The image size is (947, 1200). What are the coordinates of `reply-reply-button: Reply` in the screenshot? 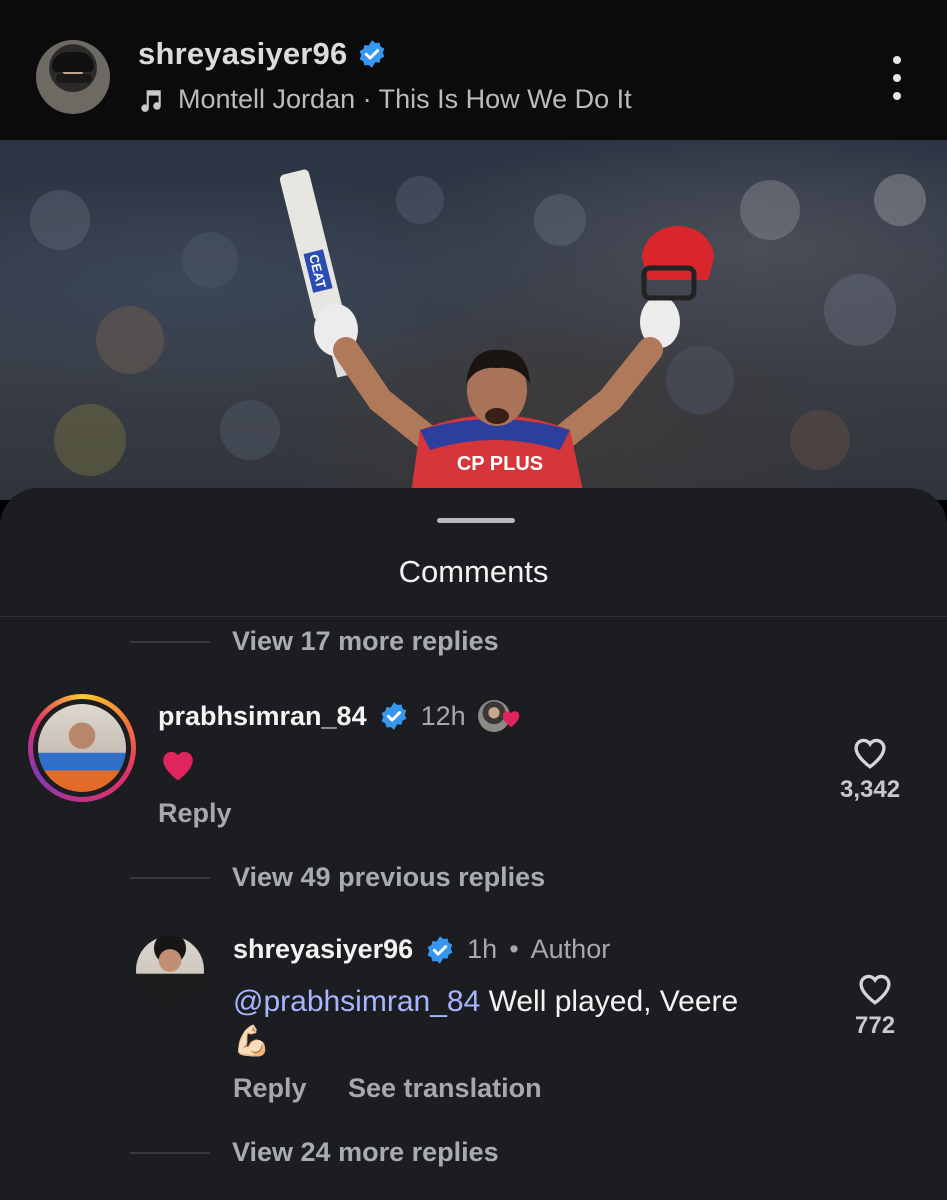 It's located at (270, 1088).